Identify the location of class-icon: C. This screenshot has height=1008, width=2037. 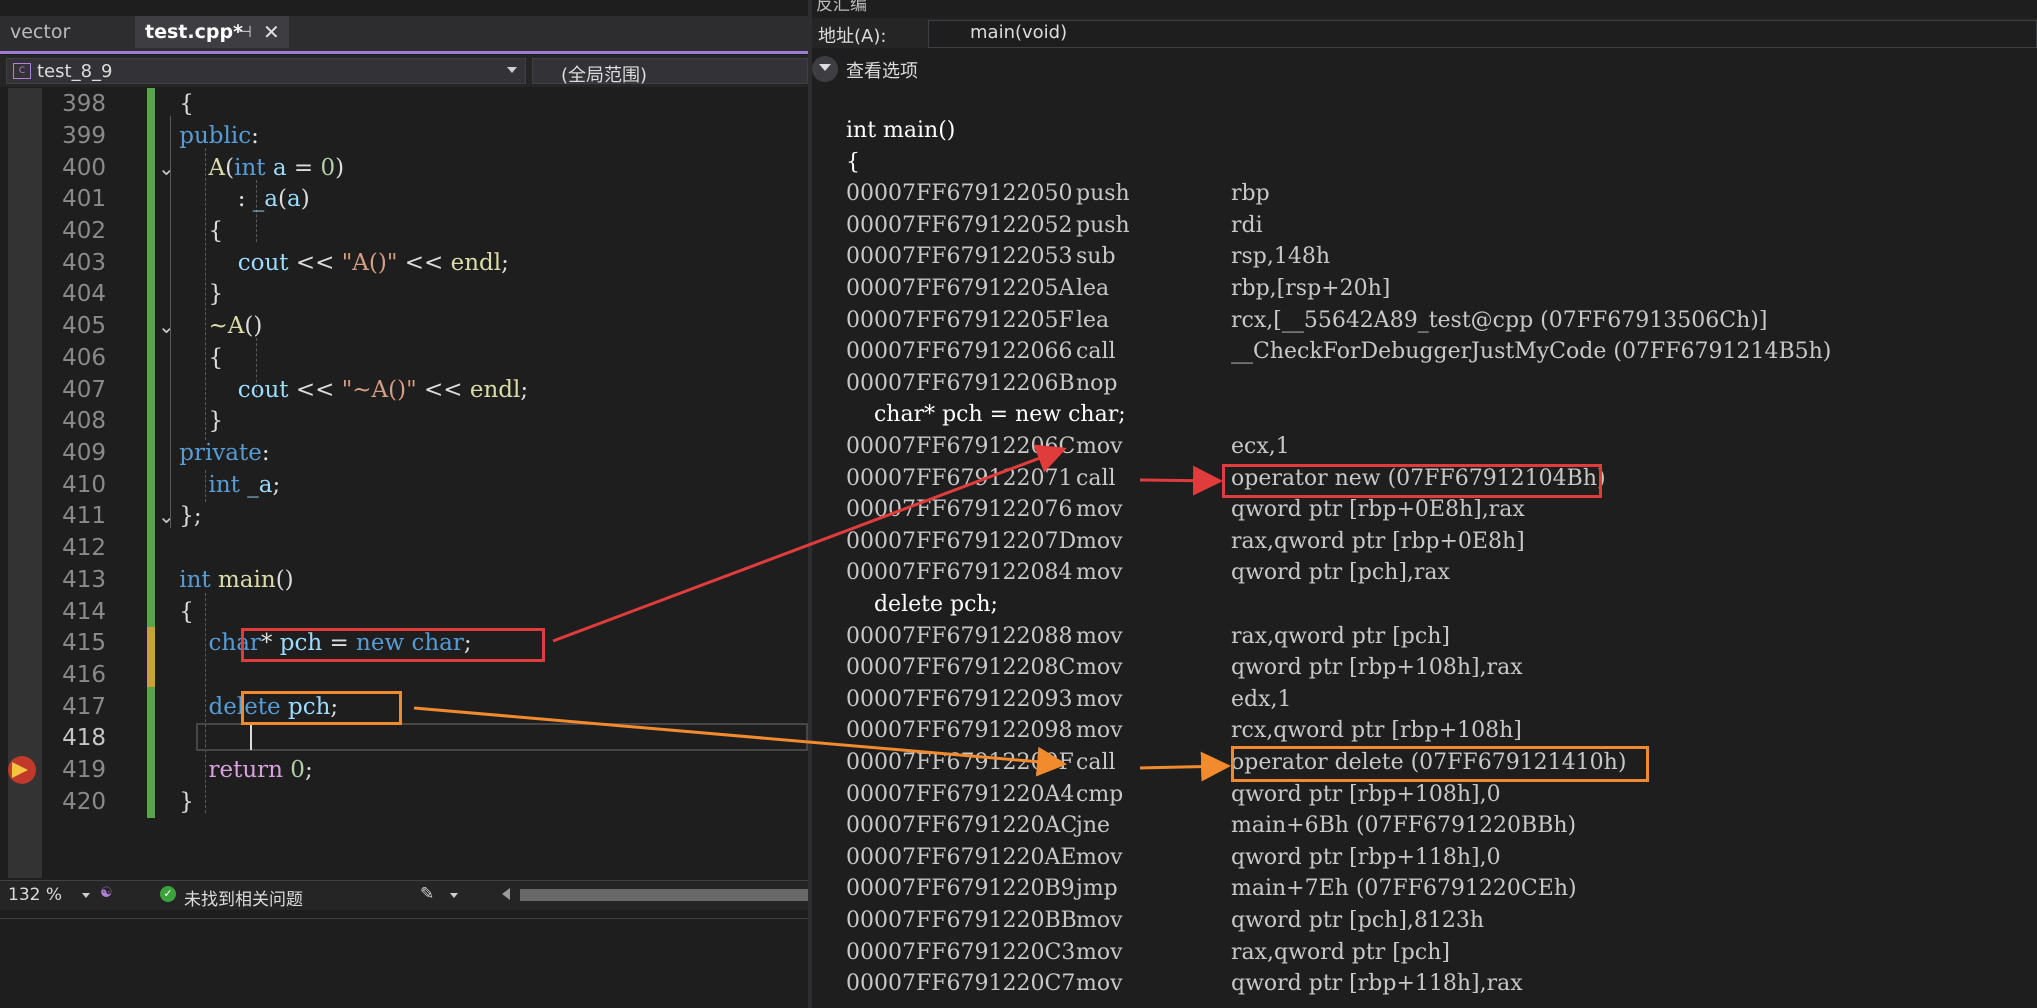
(22, 71).